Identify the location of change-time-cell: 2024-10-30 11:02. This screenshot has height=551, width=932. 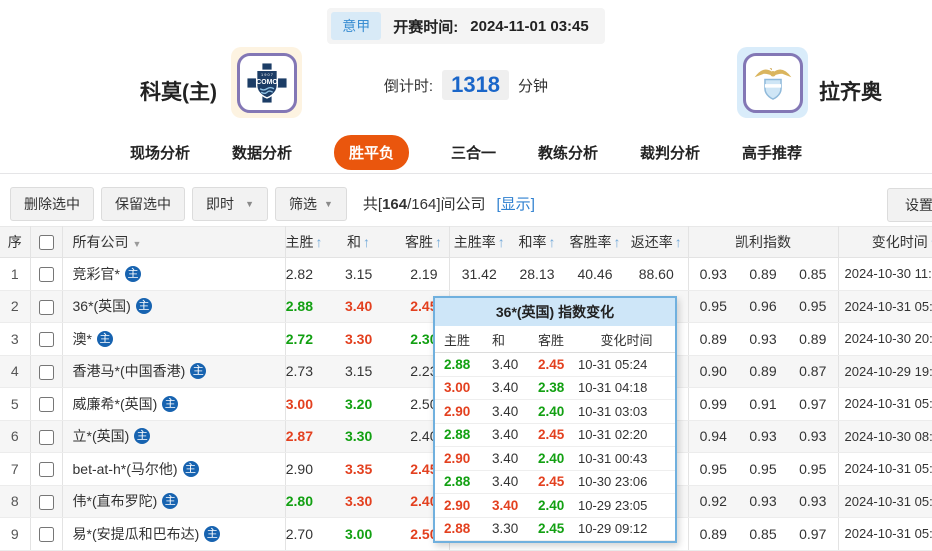
(885, 274).